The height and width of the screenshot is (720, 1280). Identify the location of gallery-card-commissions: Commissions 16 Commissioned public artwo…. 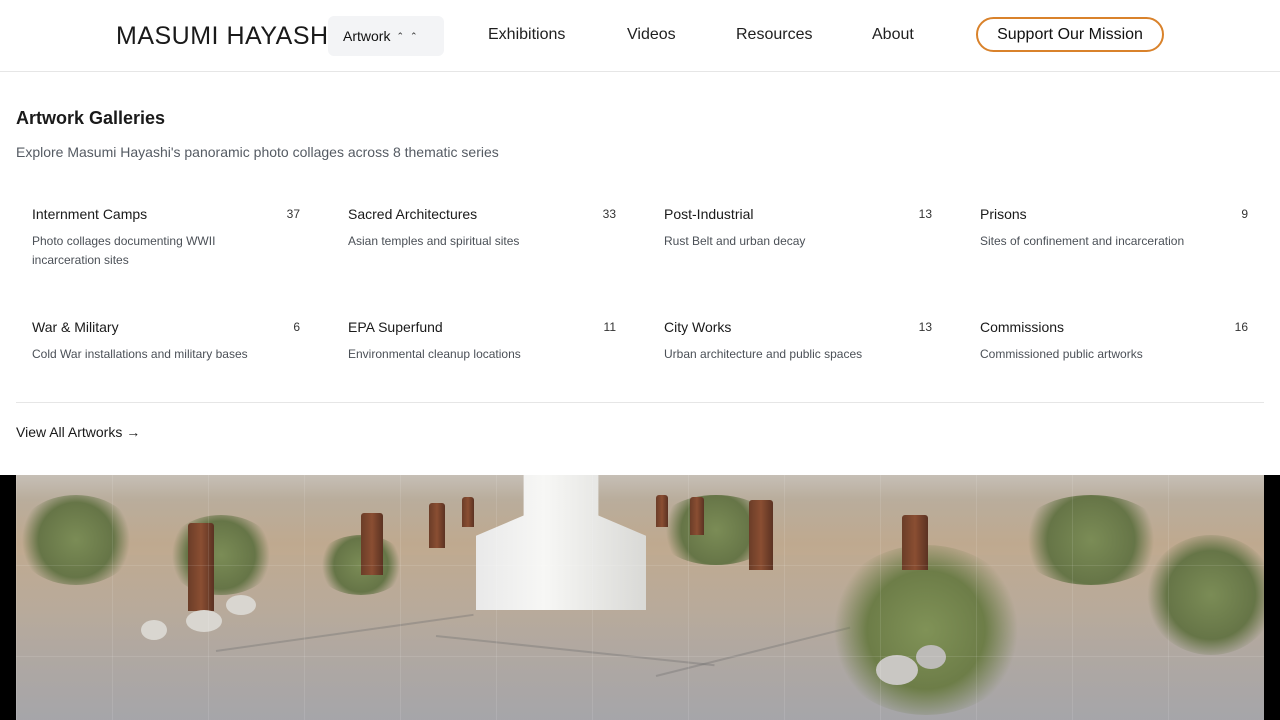
(1114, 344).